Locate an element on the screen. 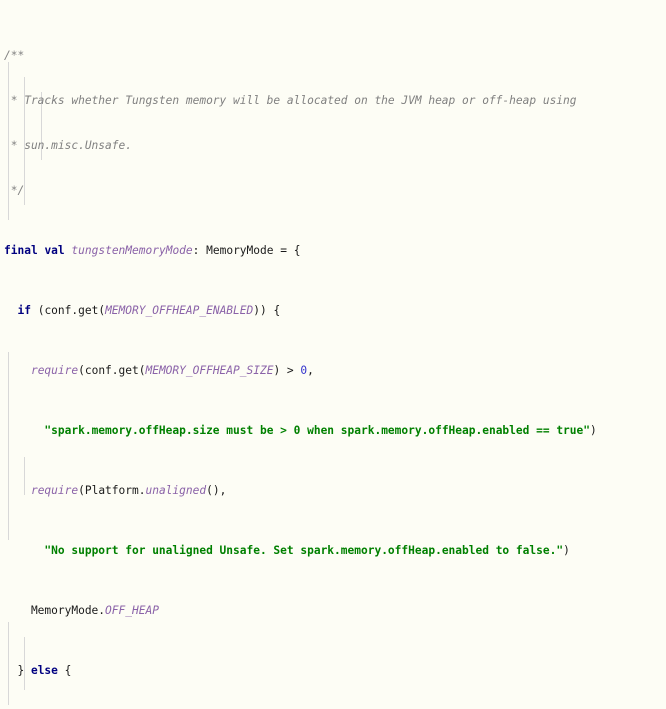  identifier-tungstenMemoryMode: tungstenMemoryMode is located at coordinates (132, 250).